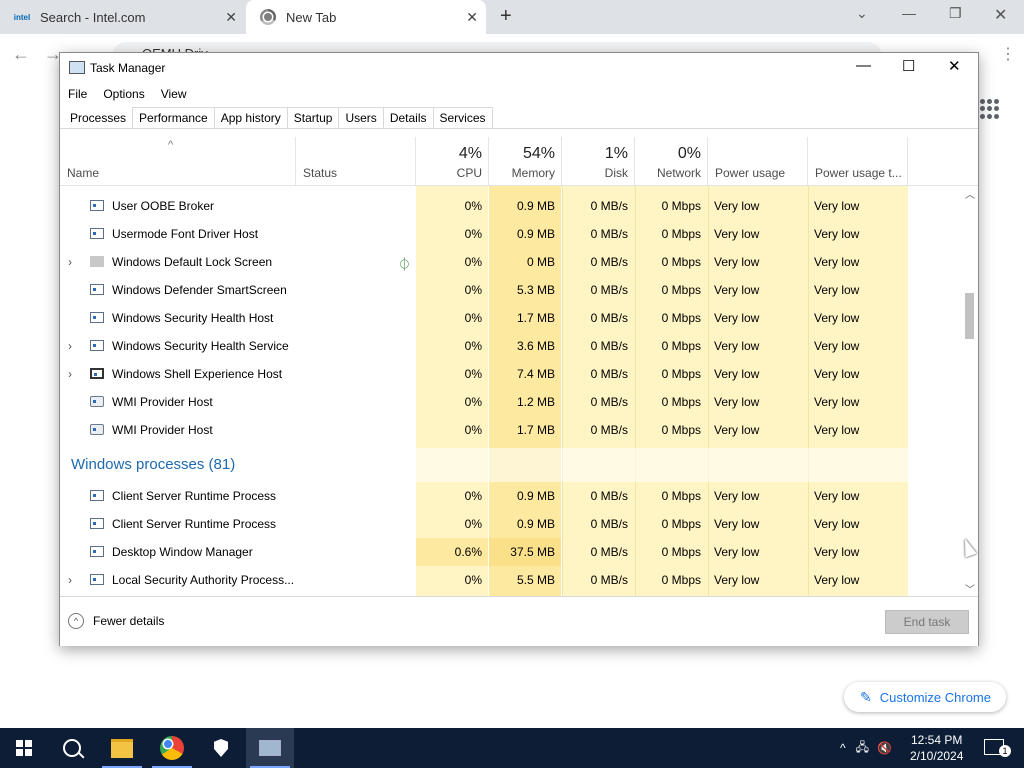 The width and height of the screenshot is (1024, 768). I want to click on menu-file: File, so click(77, 94).